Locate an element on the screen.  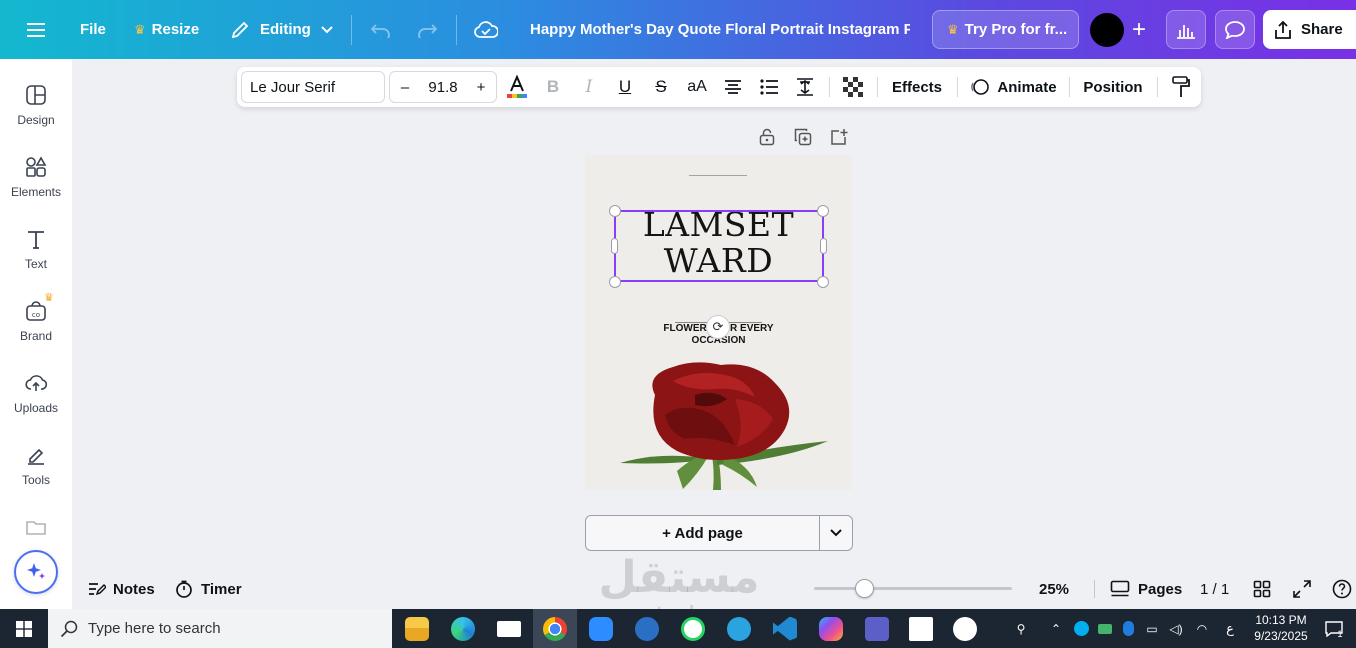
redo-icon is located at coordinates (428, 30).